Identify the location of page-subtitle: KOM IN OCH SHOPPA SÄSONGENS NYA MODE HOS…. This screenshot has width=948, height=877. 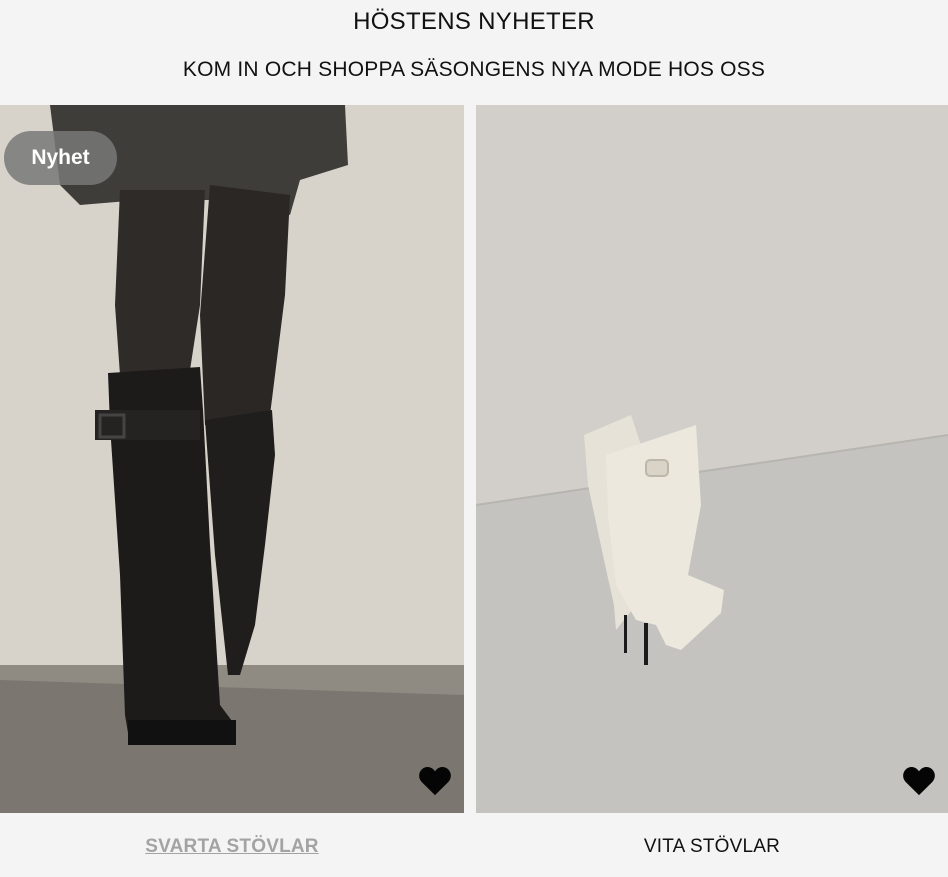
(474, 69).